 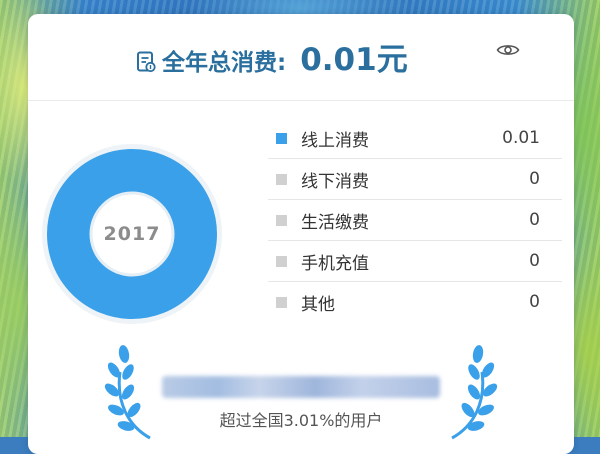 I want to click on list-item: 生活缴费 0, so click(x=415, y=220).